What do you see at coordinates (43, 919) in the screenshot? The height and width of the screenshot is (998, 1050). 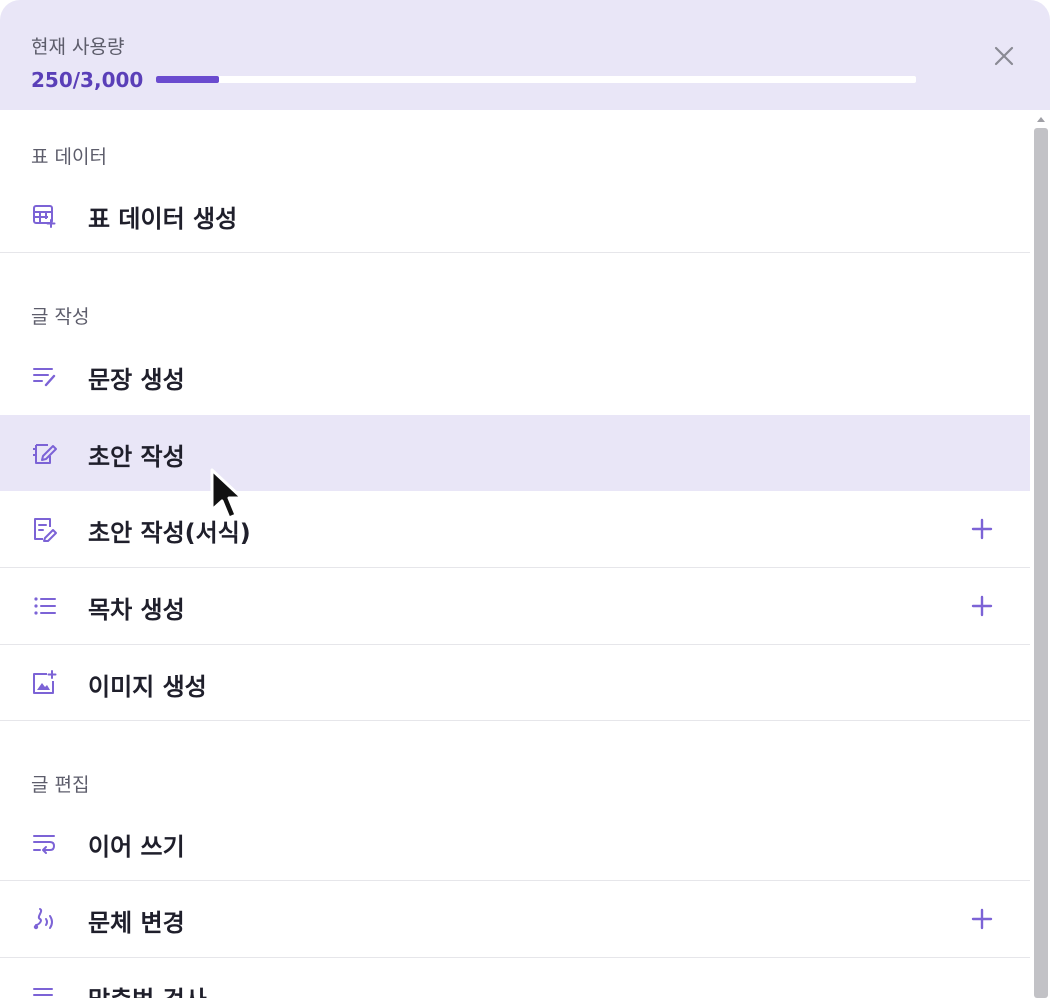 I see `style-wave-icon` at bounding box center [43, 919].